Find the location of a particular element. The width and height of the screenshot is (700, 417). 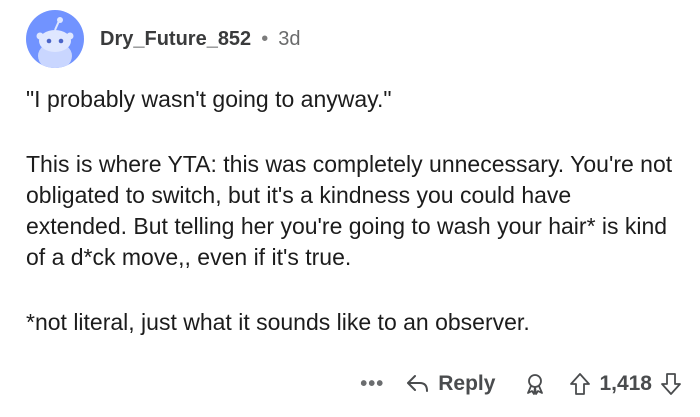

comment-quote: "I probably wasn't going to anyway." is located at coordinates (209, 99).